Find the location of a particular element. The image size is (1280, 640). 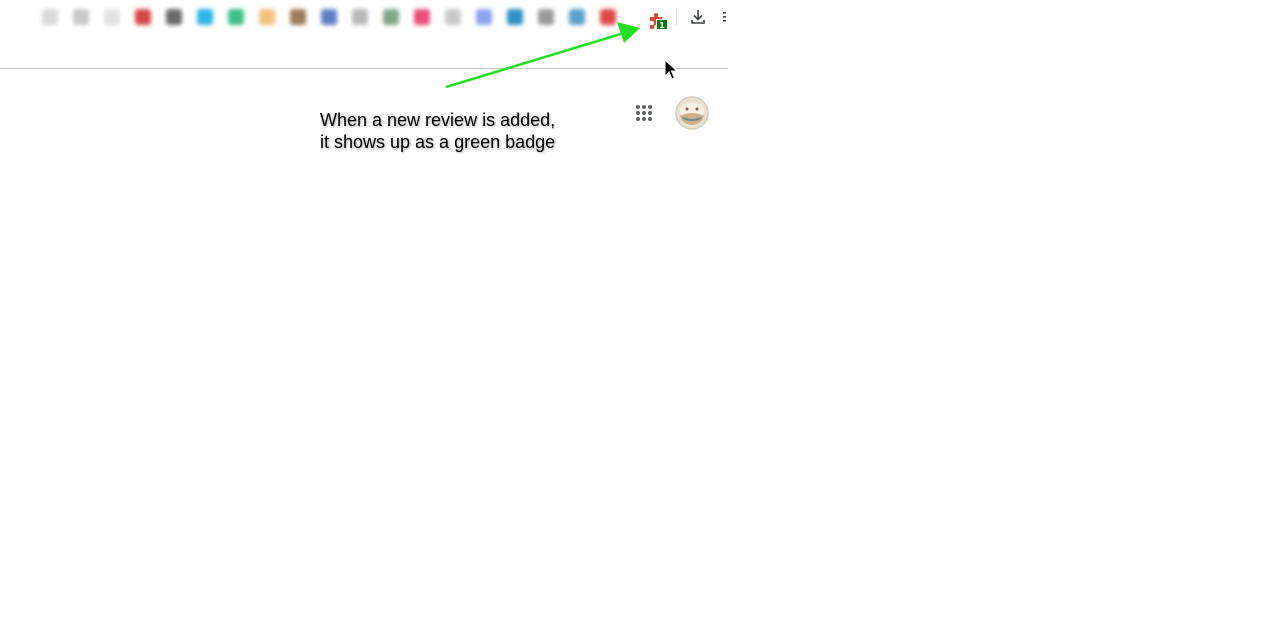

extensions-strip is located at coordinates (320, 17).